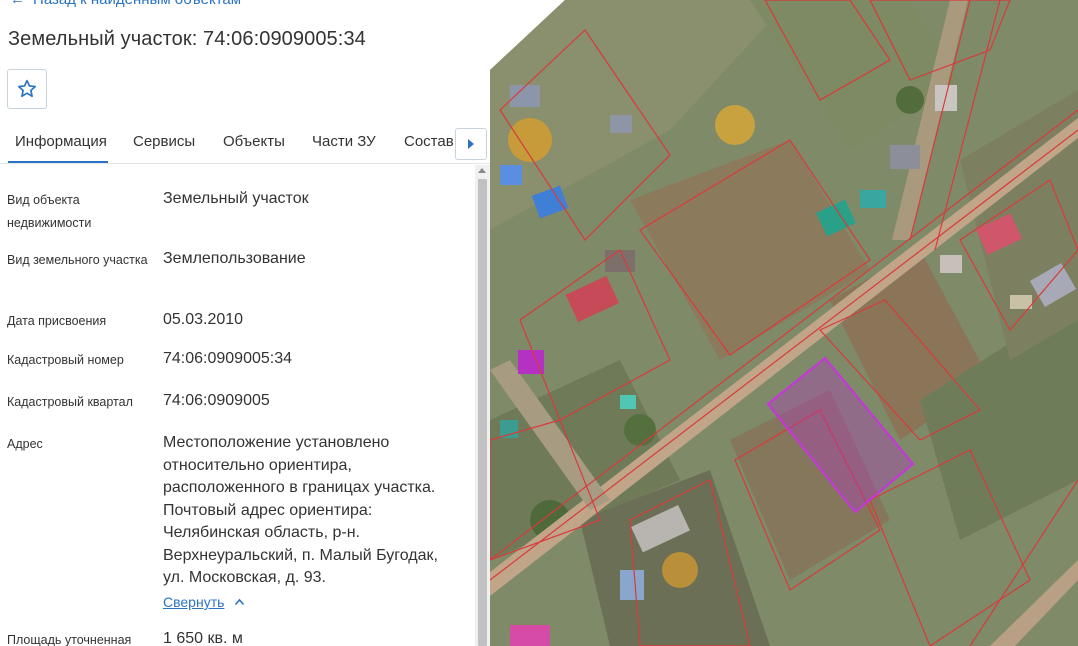 The width and height of the screenshot is (1078, 646). What do you see at coordinates (234, 258) in the screenshot?
I see `row-value-parcel-type: Землепользование` at bounding box center [234, 258].